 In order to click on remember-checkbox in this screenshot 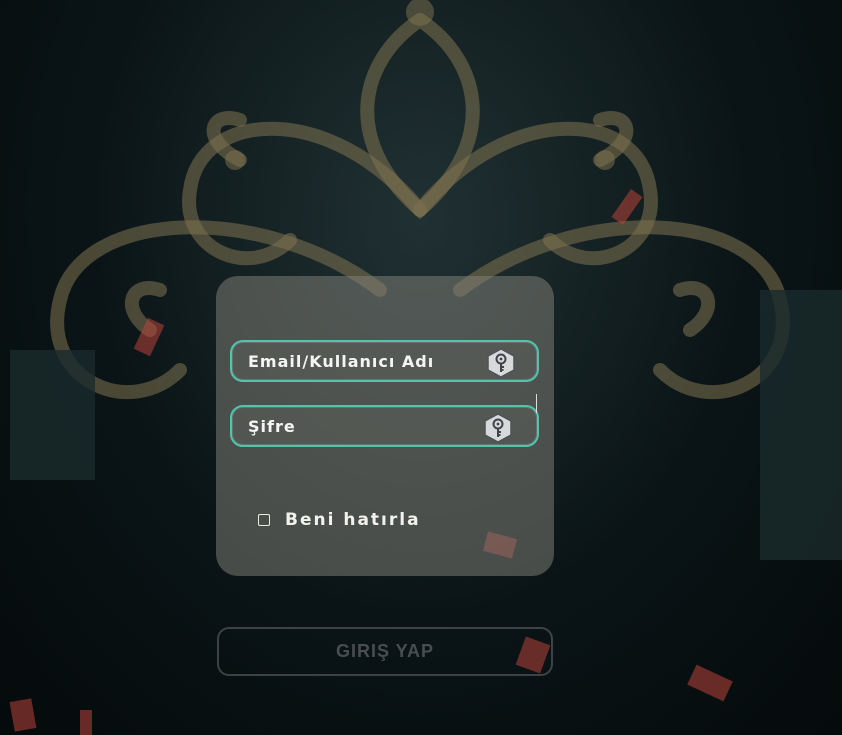, I will do `click(264, 520)`.